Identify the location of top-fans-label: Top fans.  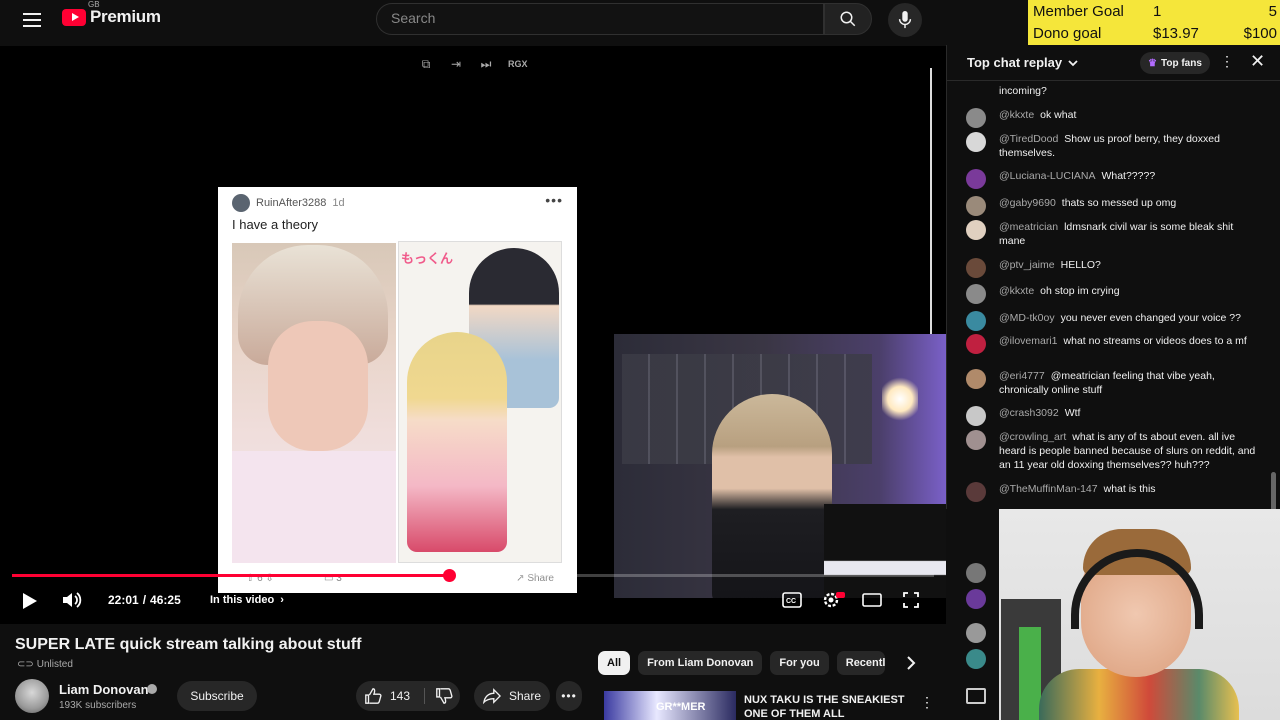
(1181, 63).